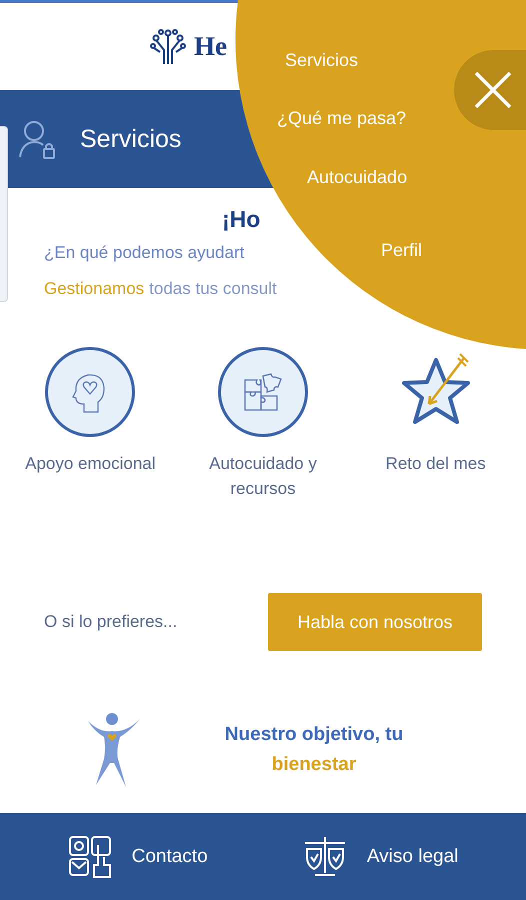 The width and height of the screenshot is (526, 900). I want to click on greeting-title: ¡Ho, so click(241, 219).